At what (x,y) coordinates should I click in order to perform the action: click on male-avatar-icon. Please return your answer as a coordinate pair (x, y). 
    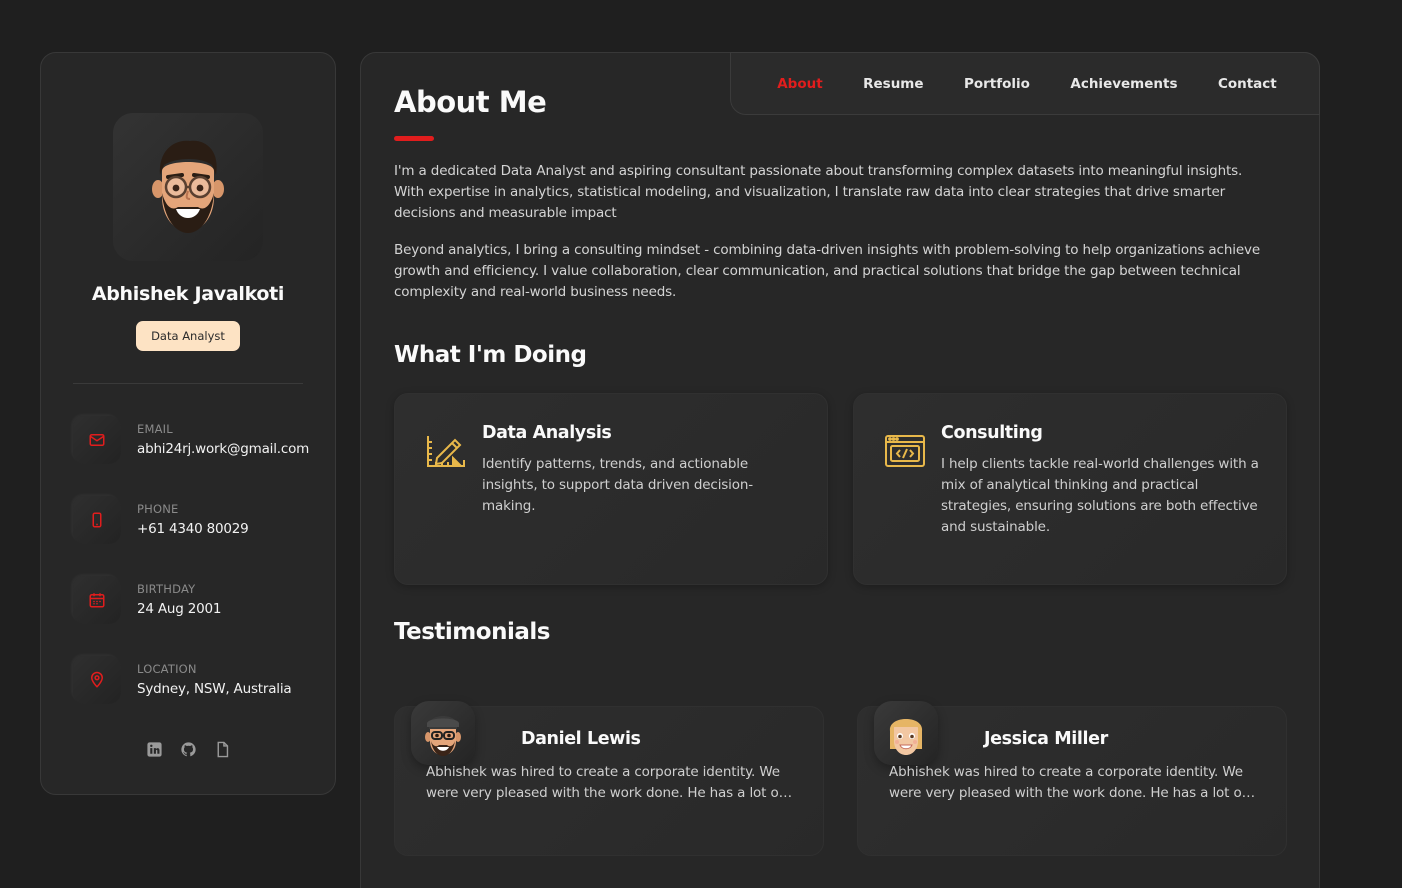
    Looking at the image, I should click on (443, 736).